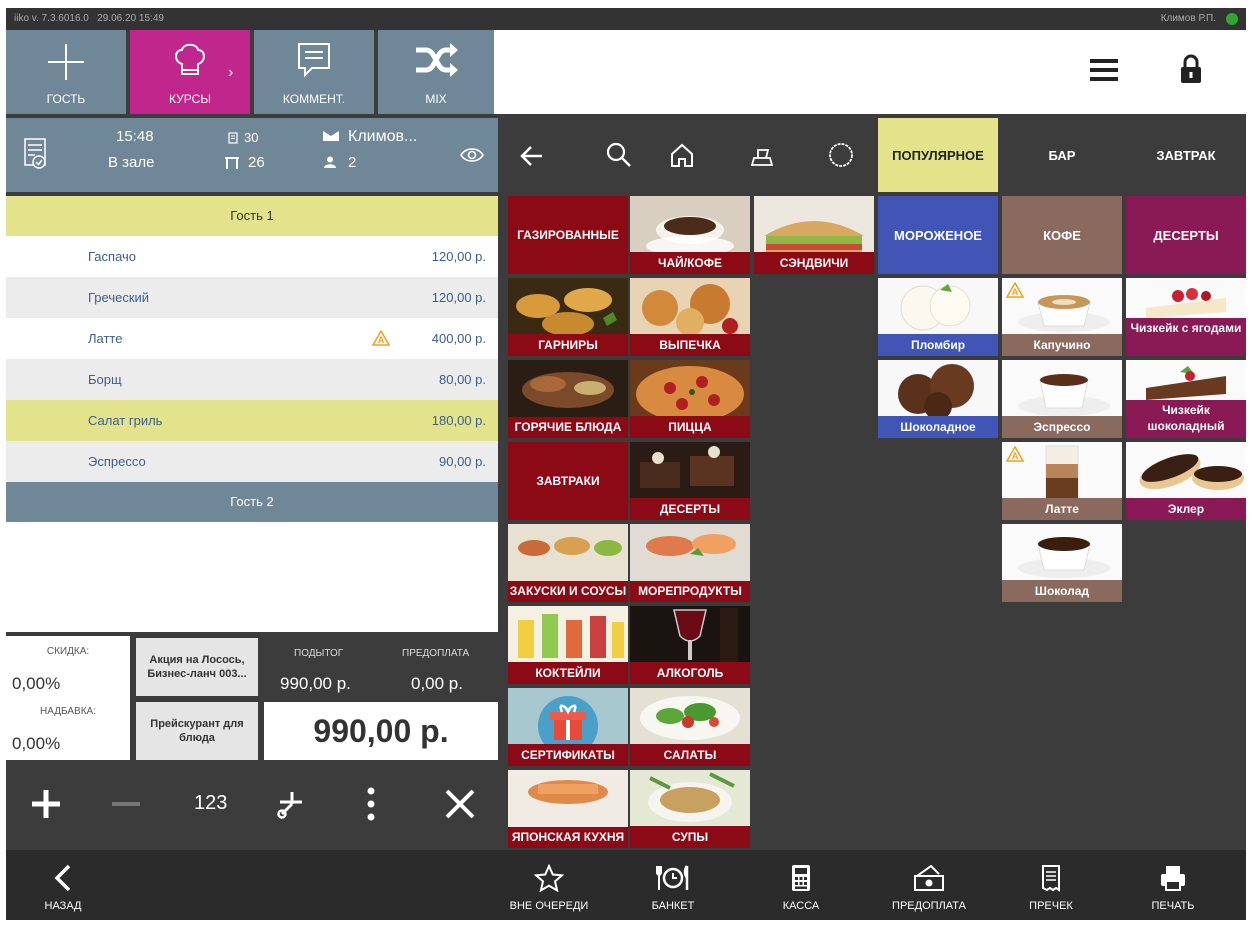  What do you see at coordinates (1188, 18) in the screenshot?
I see `user-name: Климов Р.П.` at bounding box center [1188, 18].